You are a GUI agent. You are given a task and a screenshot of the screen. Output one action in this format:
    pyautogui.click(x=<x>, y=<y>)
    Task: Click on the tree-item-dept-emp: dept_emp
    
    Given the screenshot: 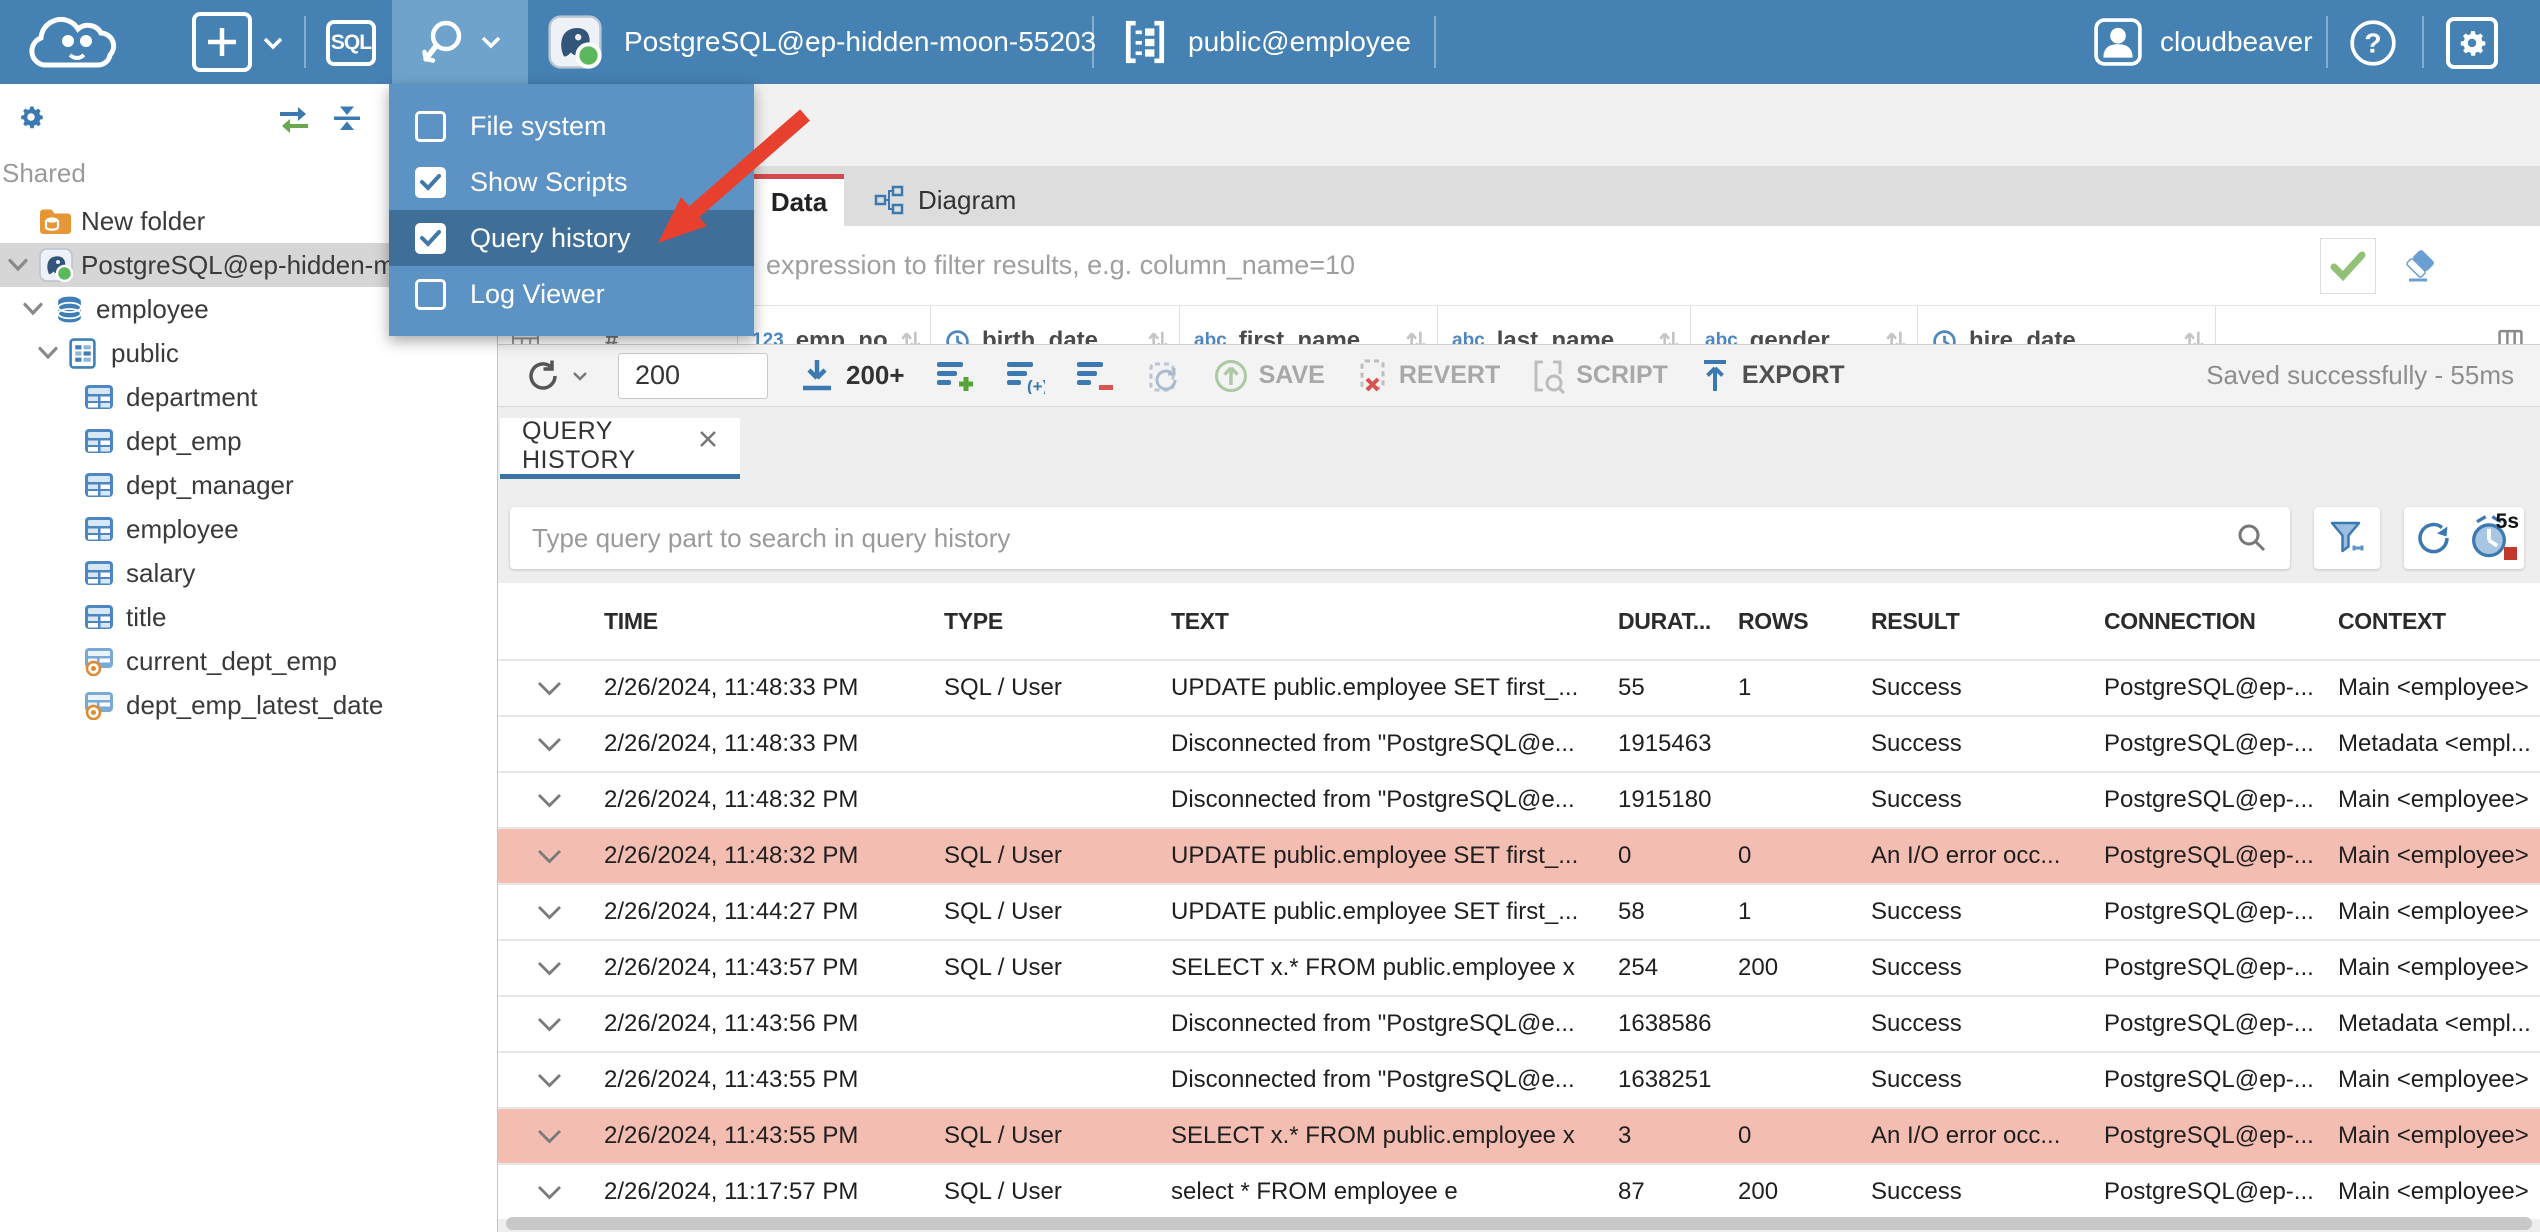 What is the action you would take?
    pyautogui.click(x=248, y=441)
    